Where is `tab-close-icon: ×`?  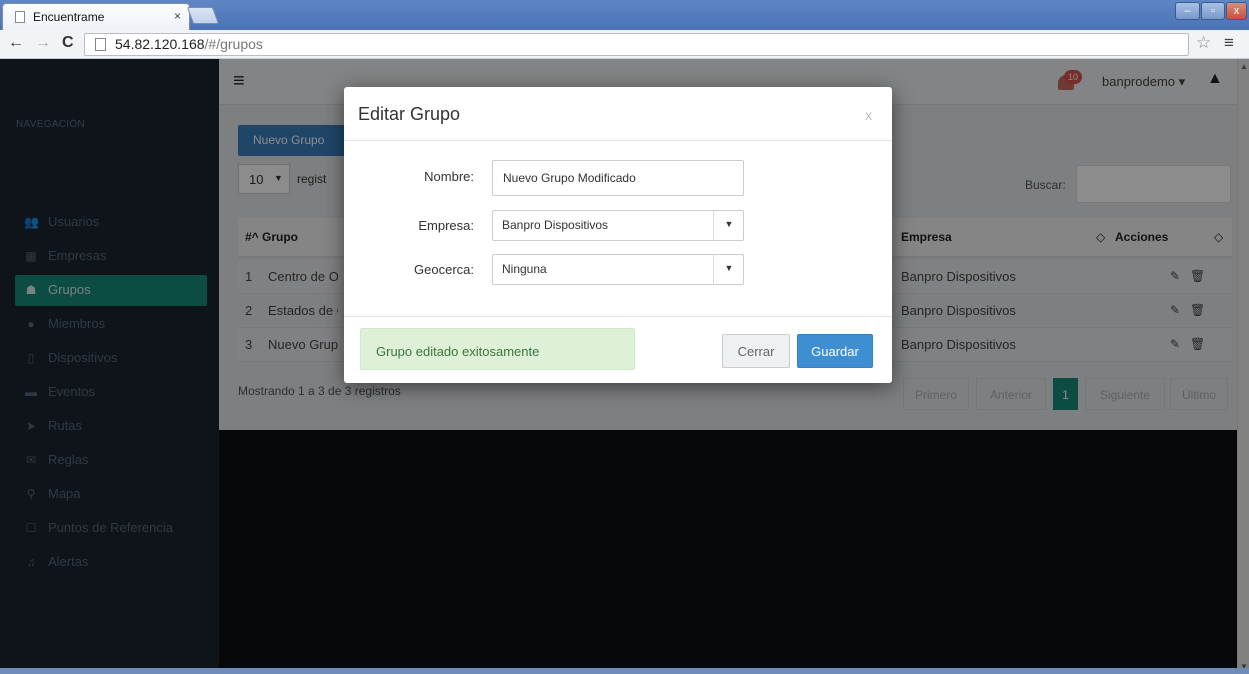
tab-close-icon: × is located at coordinates (177, 16).